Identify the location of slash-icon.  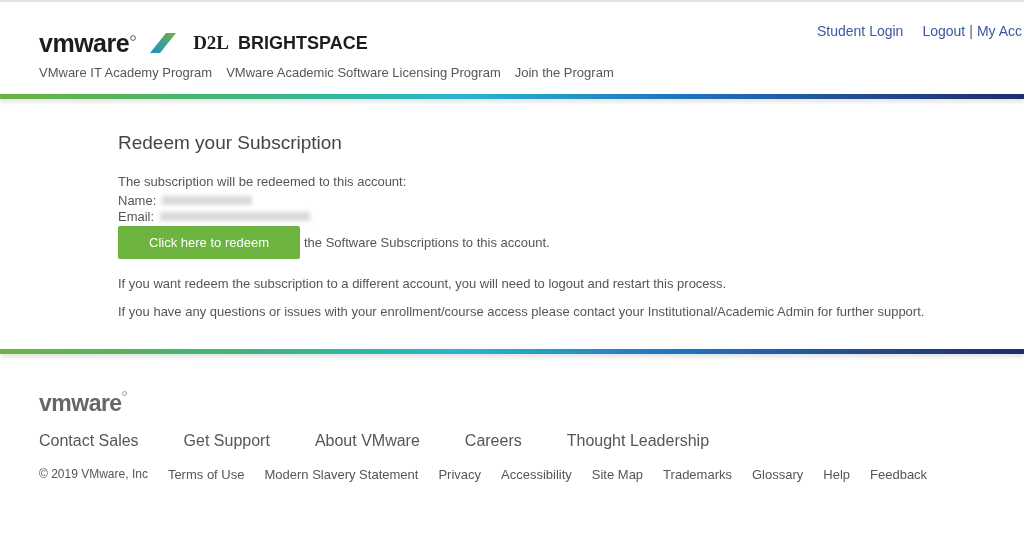
(163, 43).